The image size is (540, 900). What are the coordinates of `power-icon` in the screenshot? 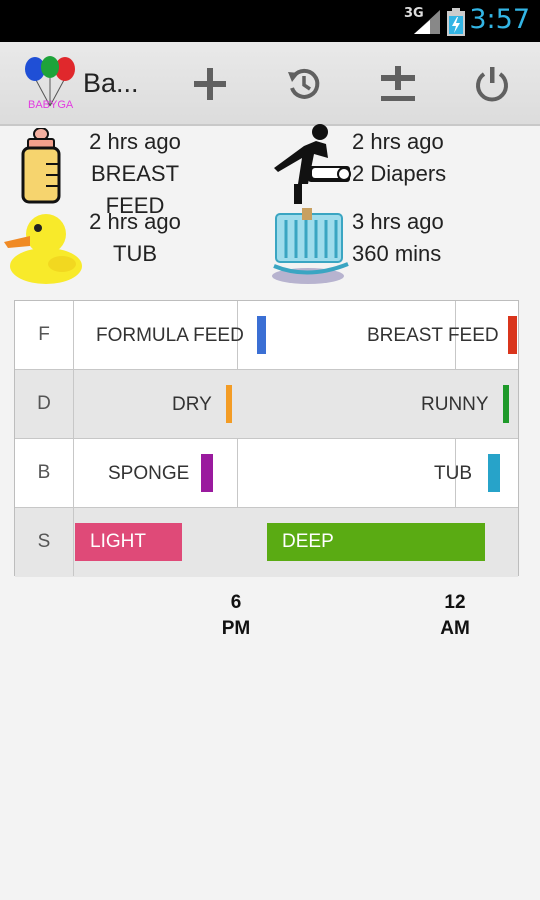 It's located at (492, 84).